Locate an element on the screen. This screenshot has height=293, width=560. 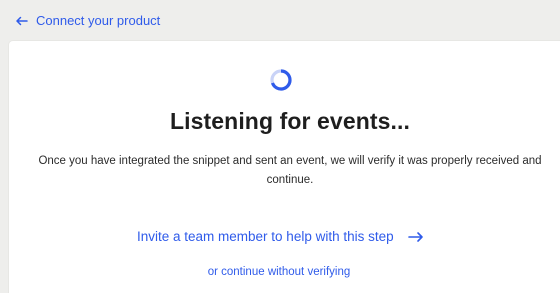
continue-without-verifying-link: or continue without verifying is located at coordinates (279, 272).